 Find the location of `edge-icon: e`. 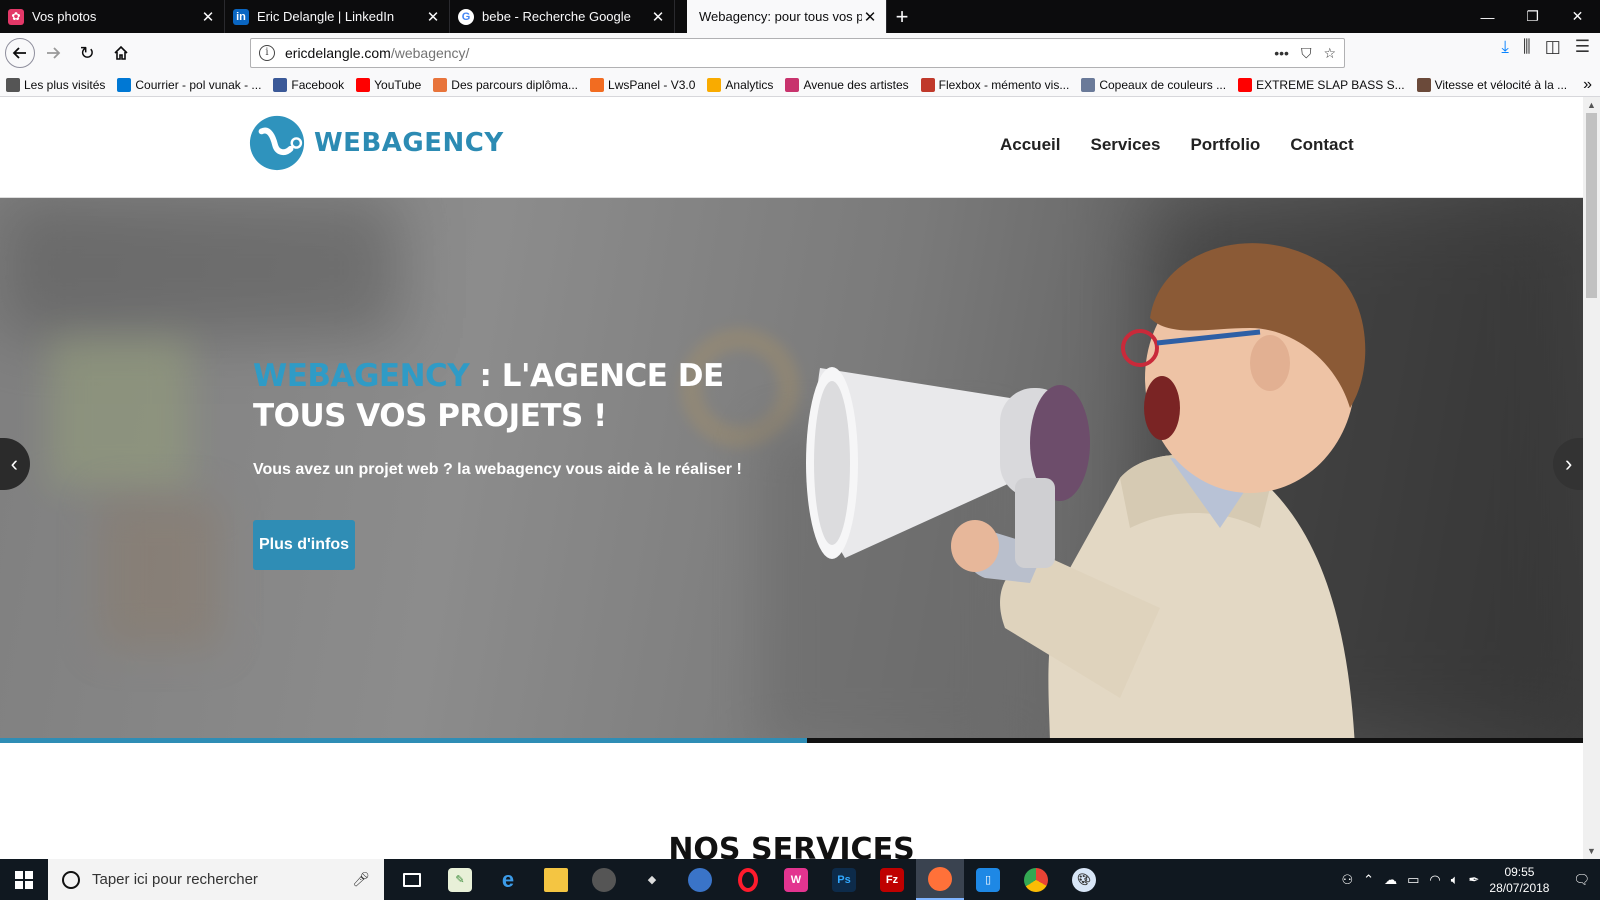

edge-icon: e is located at coordinates (508, 879).